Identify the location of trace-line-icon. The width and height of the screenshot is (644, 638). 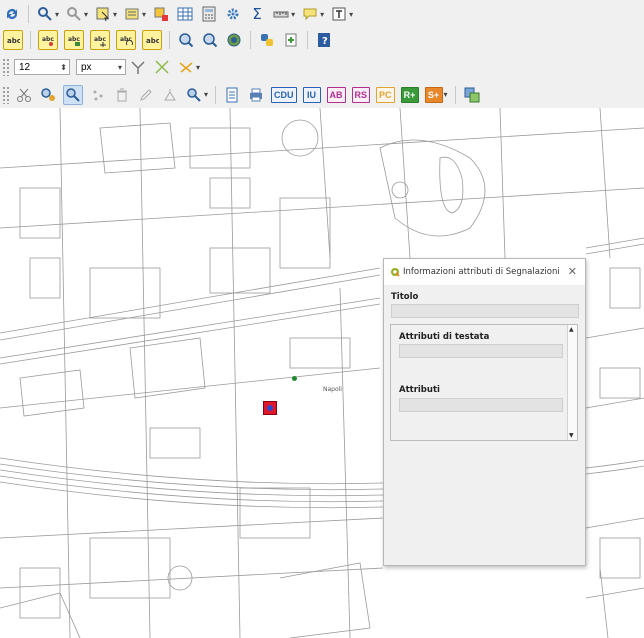
(138, 67).